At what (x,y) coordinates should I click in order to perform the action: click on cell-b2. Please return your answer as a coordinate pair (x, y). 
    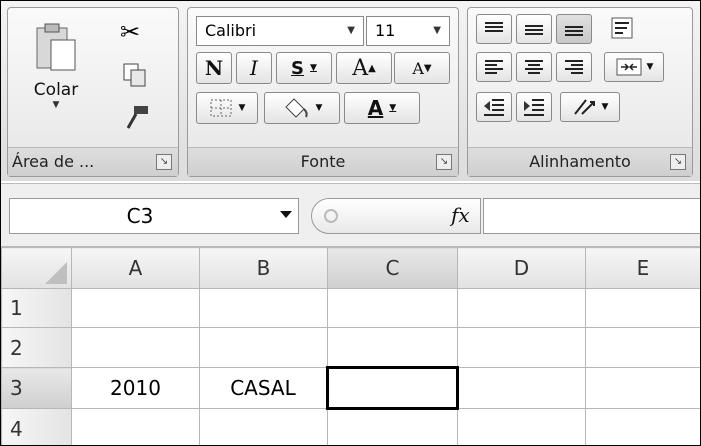
    Looking at the image, I should click on (263, 347).